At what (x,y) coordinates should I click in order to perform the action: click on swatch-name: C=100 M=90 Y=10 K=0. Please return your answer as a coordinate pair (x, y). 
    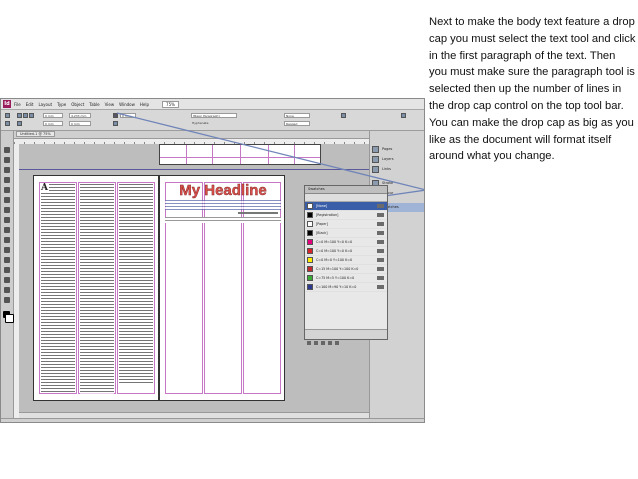
    Looking at the image, I should click on (336, 287).